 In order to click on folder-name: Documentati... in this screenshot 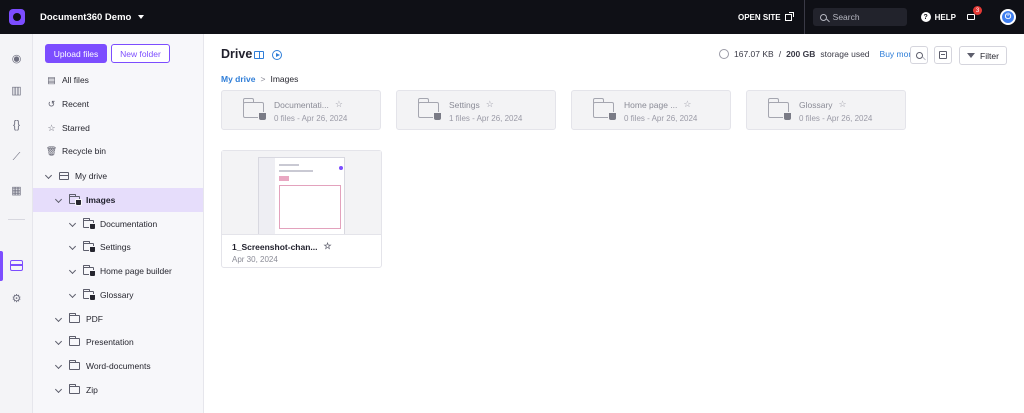, I will do `click(301, 104)`.